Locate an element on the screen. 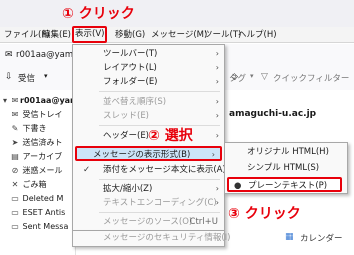 Image resolution: width=354 pixels, height=255 pixels. menu-view: 表示(V) is located at coordinates (90, 34).